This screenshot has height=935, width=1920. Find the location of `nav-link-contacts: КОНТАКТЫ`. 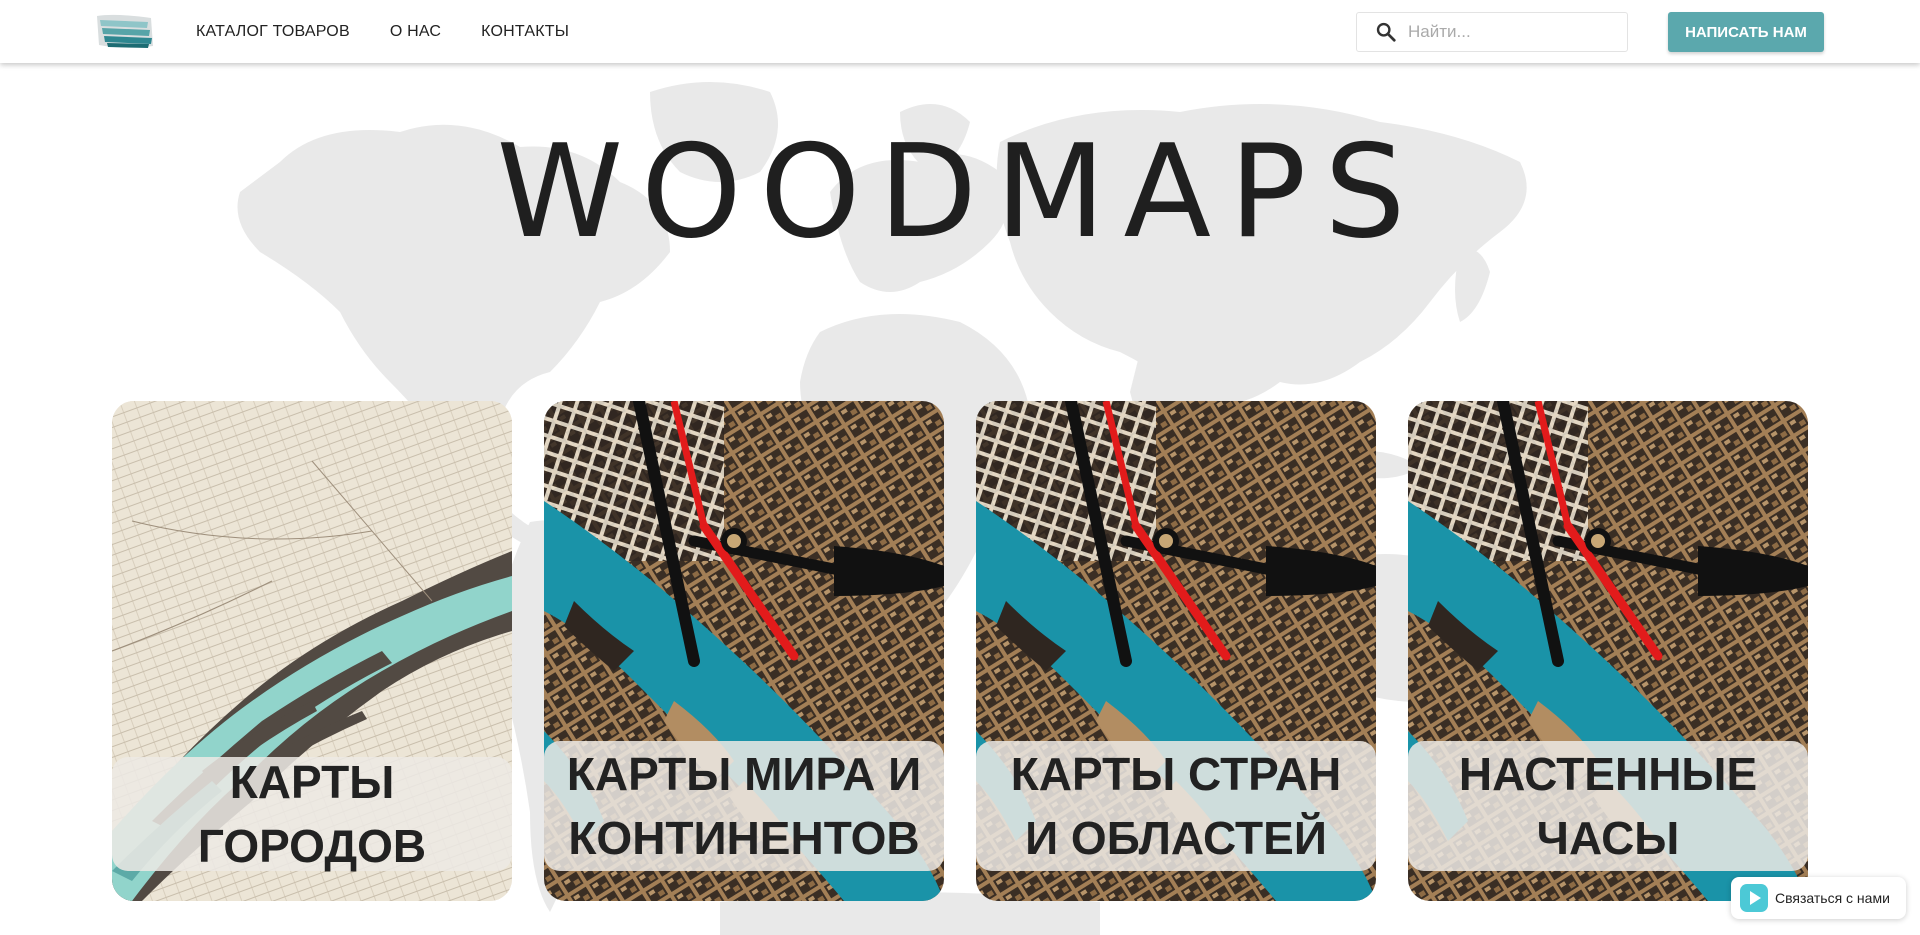

nav-link-contacts: КОНТАКТЫ is located at coordinates (525, 32).